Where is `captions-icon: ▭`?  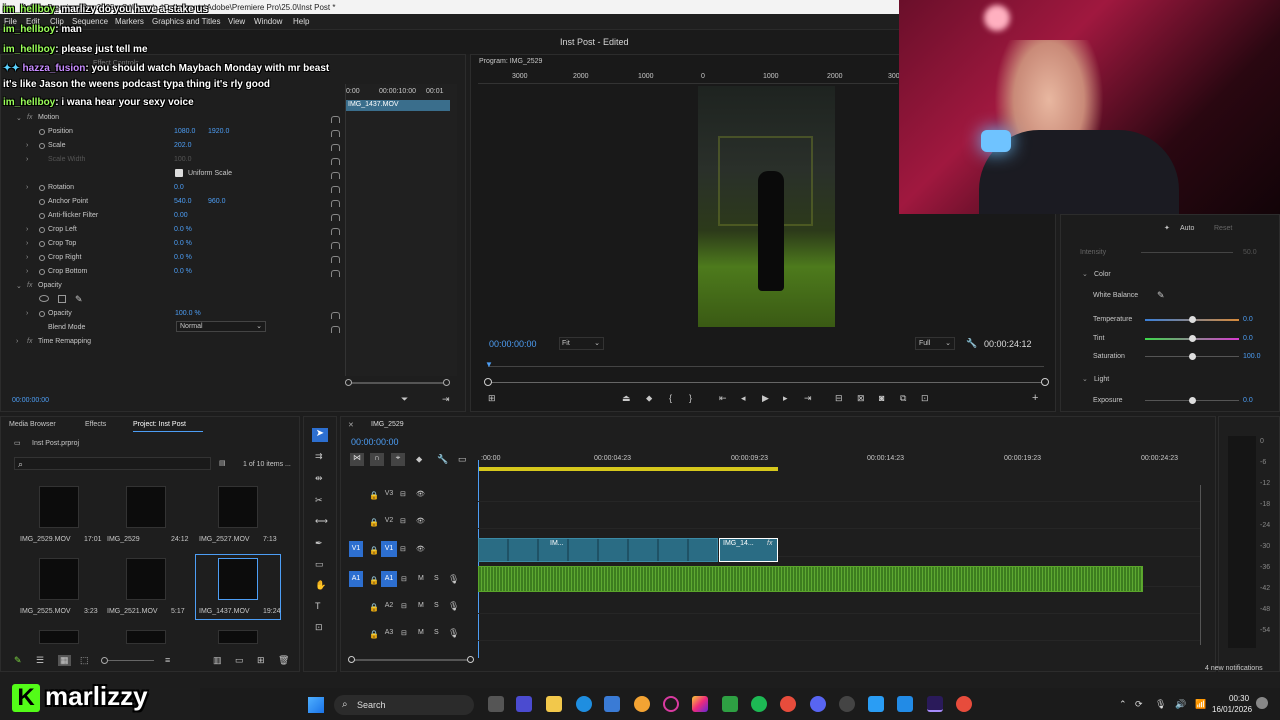
captions-icon: ▭ is located at coordinates (462, 459).